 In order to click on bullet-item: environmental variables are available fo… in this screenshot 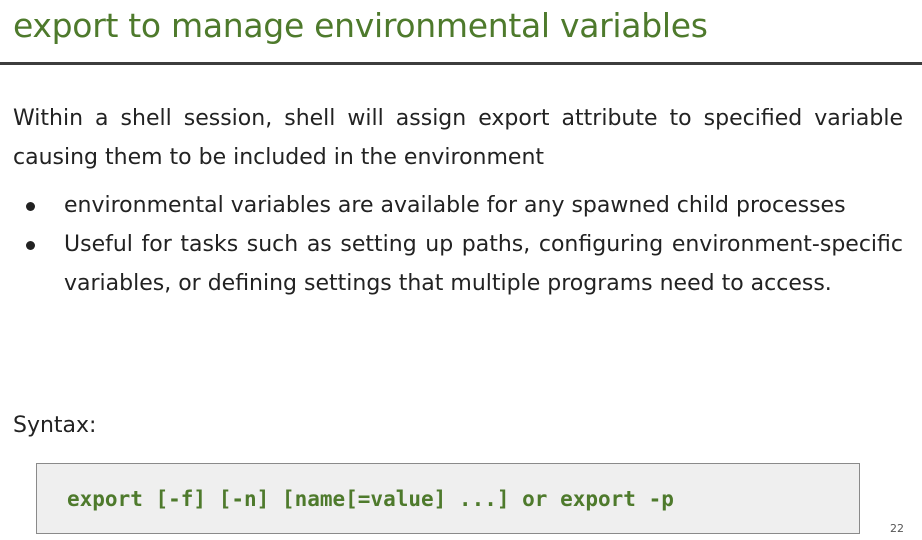, I will do `click(458, 205)`.